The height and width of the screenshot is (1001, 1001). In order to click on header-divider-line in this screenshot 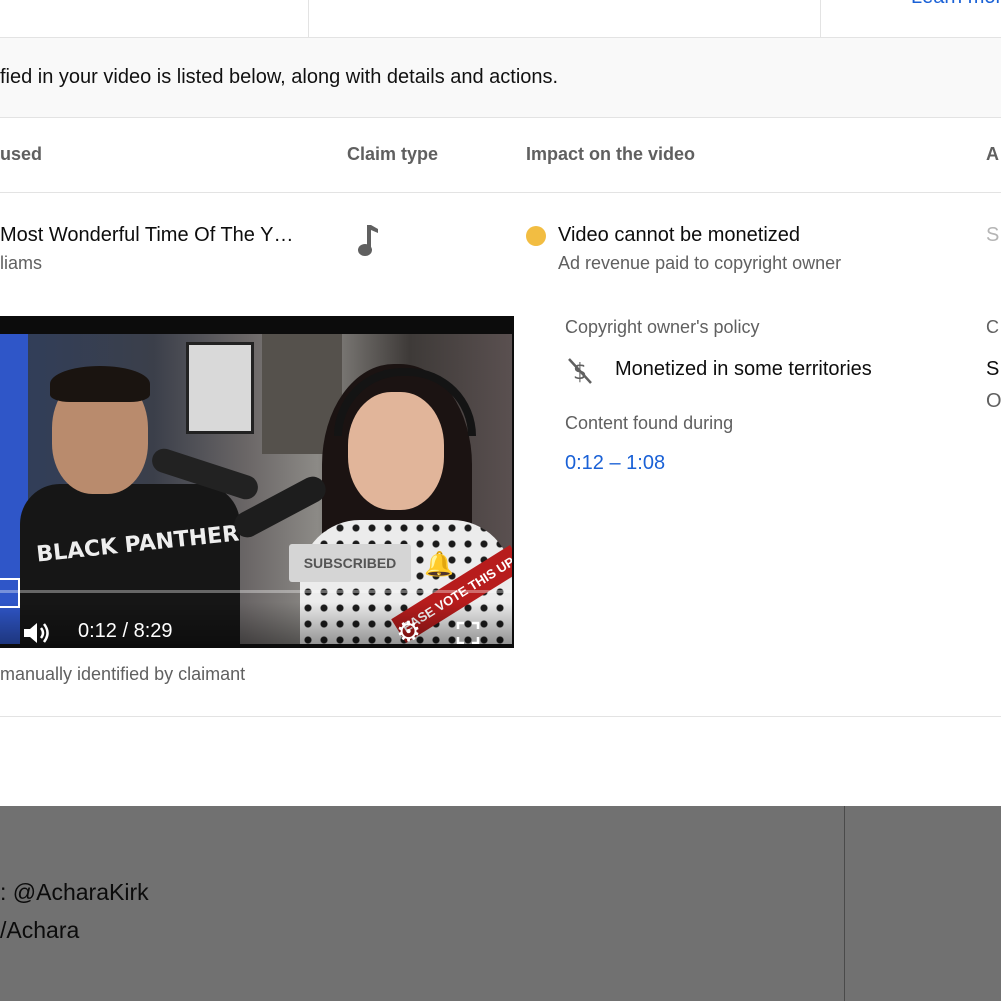, I will do `click(500, 192)`.